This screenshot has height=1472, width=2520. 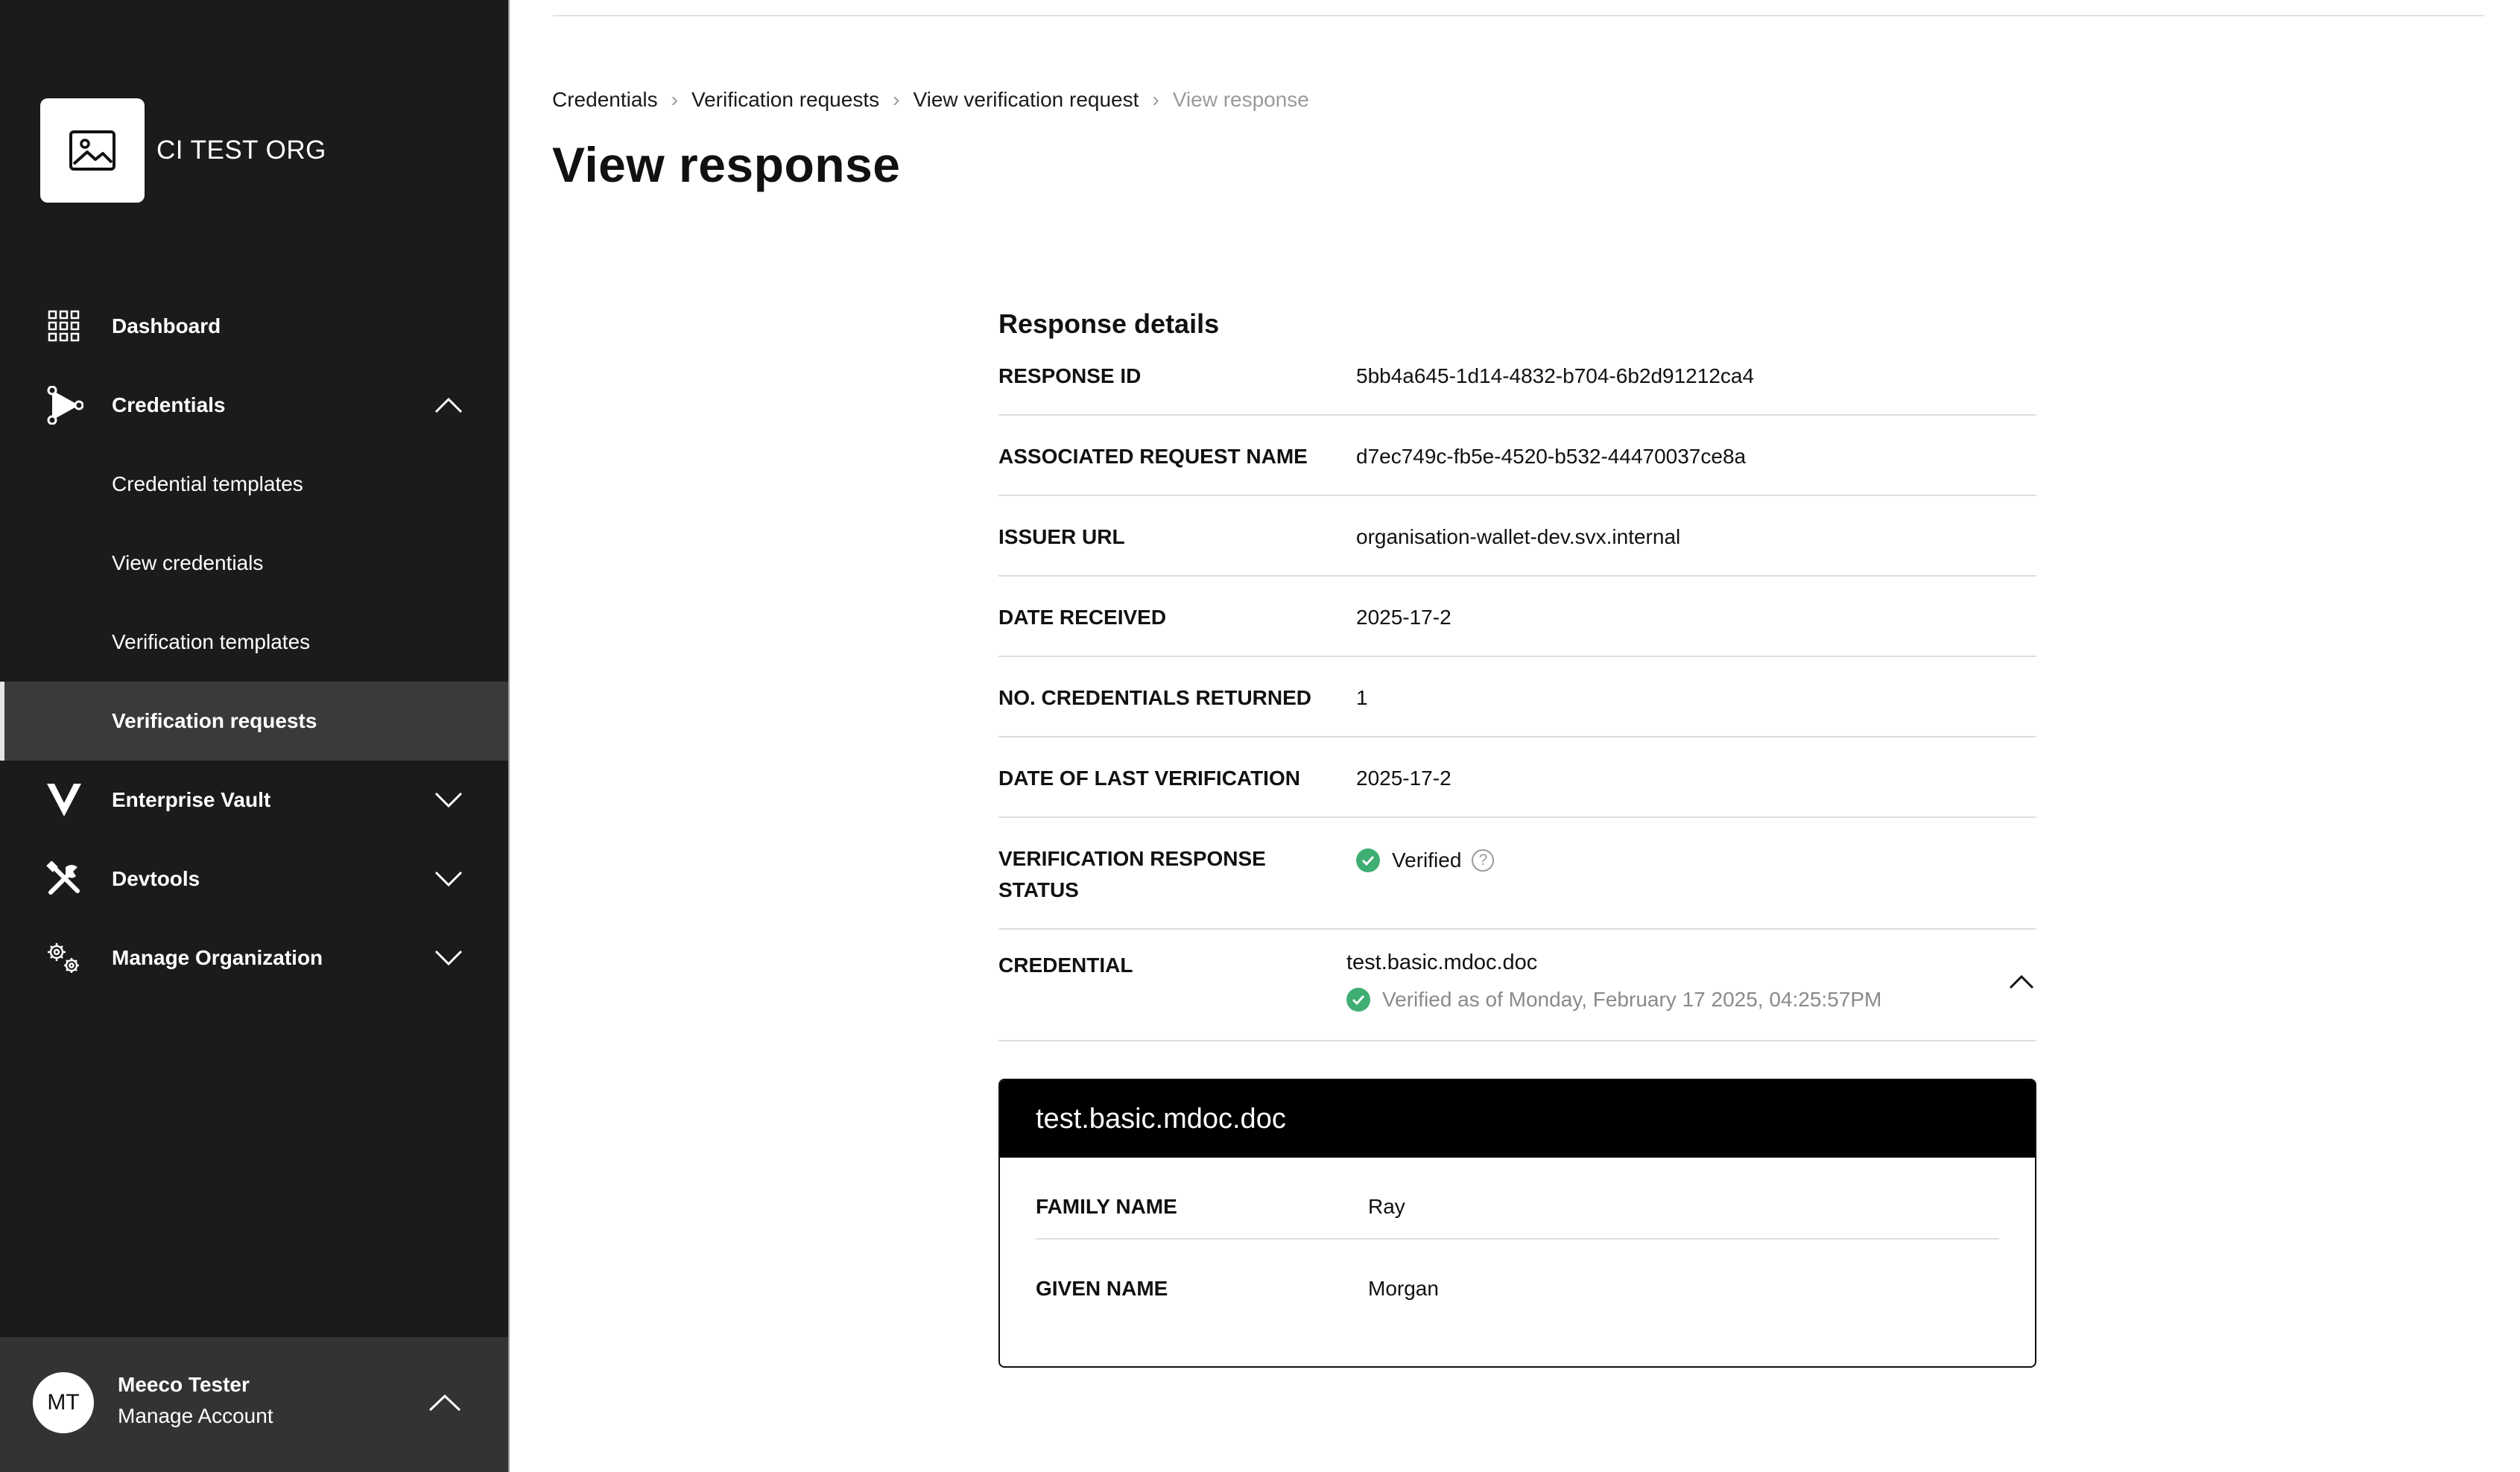 I want to click on detail-key: DATE OF LAST VERIFICATION, so click(x=1149, y=779).